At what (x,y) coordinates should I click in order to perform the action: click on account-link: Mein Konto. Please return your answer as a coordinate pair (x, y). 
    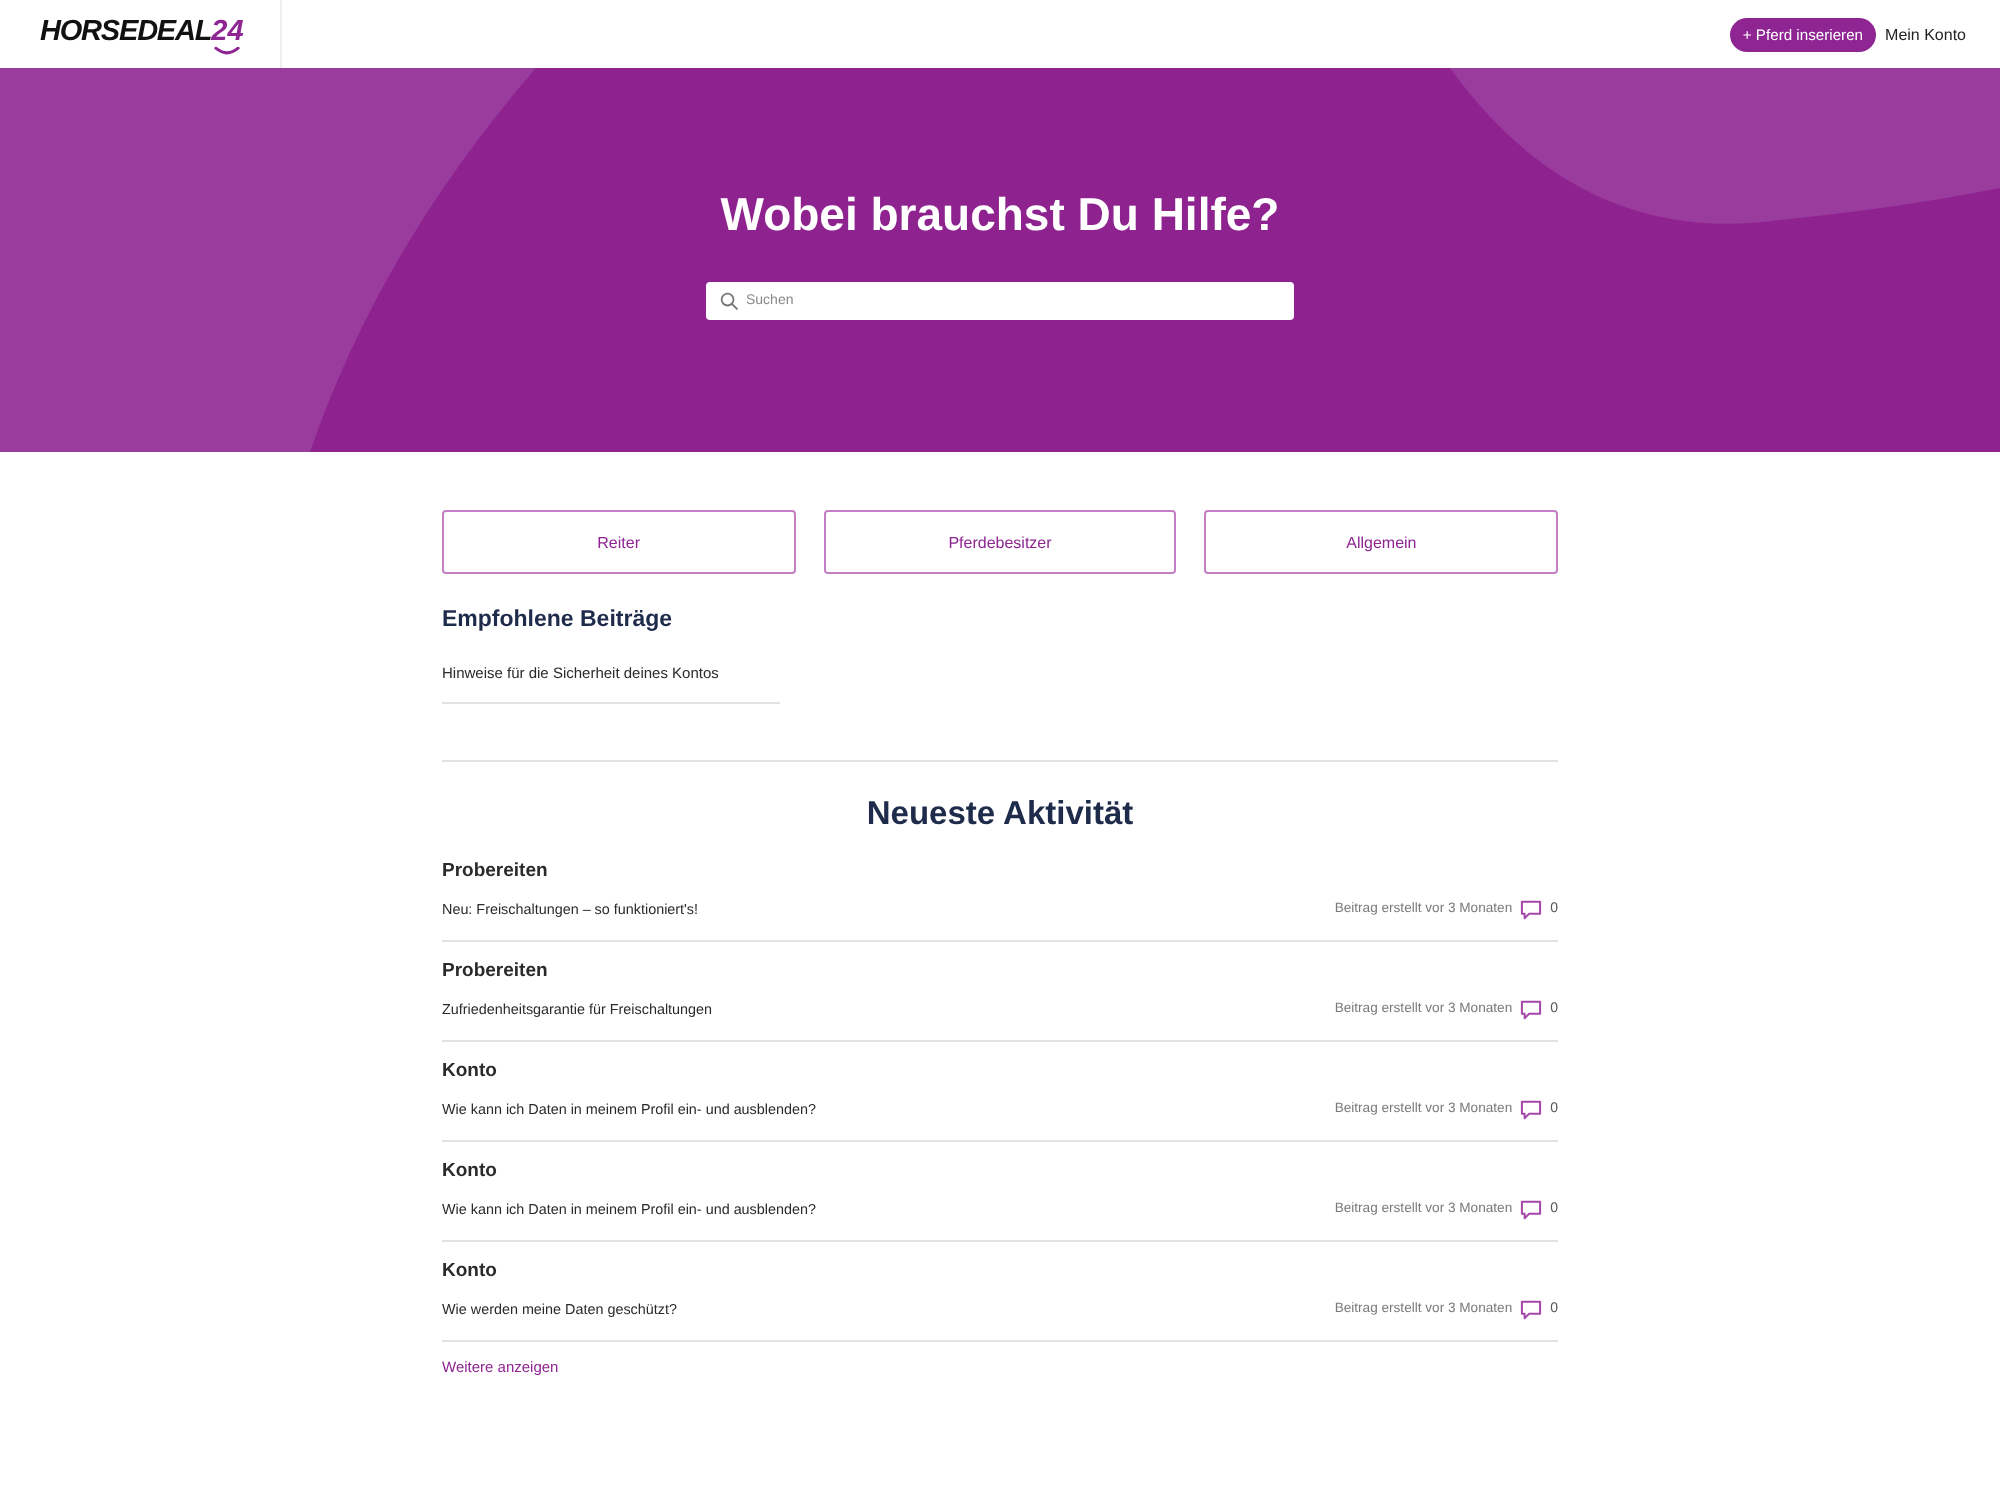
    Looking at the image, I should click on (1925, 34).